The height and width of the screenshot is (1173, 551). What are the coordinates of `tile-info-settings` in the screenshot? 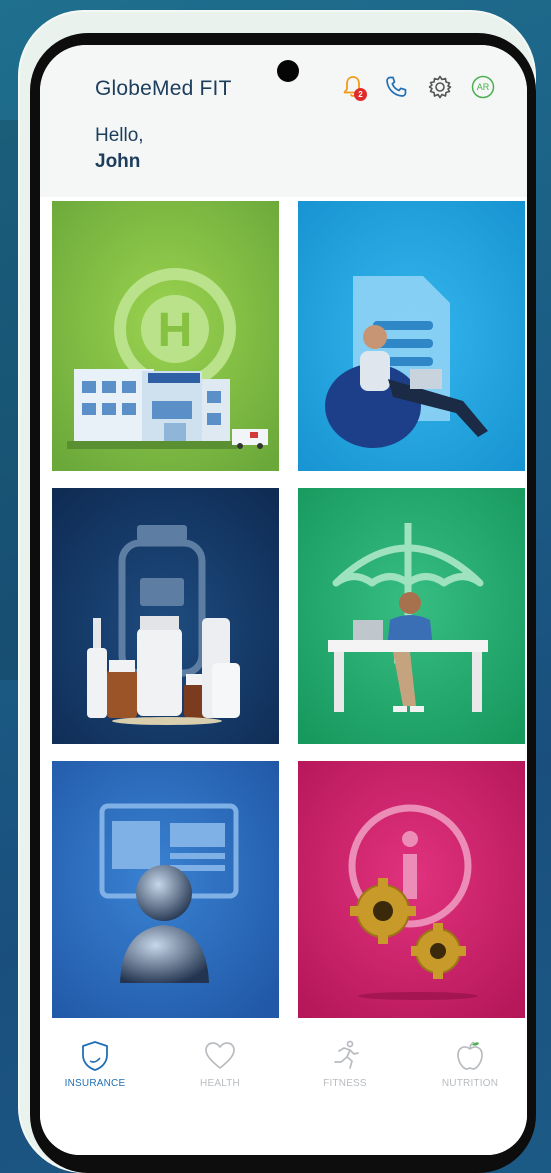 It's located at (411, 889).